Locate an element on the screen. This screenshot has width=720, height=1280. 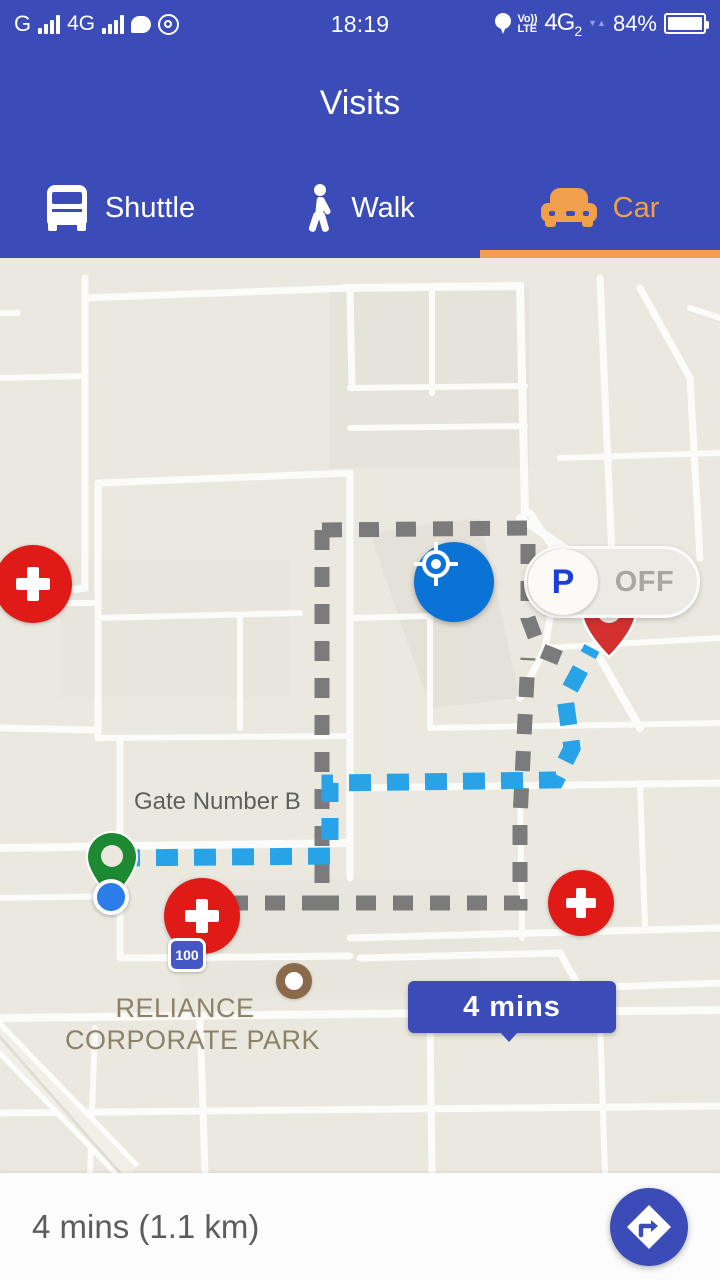
turn-right-navigation-icon is located at coordinates (649, 1226).